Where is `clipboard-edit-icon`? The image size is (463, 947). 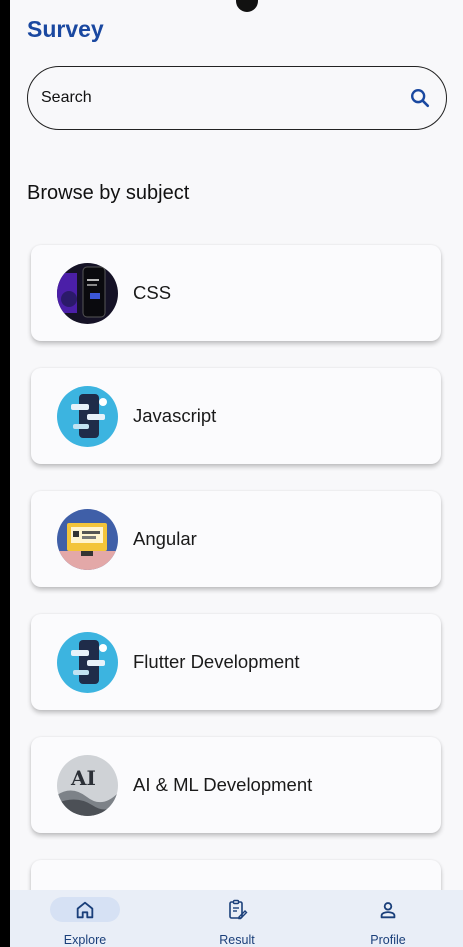
clipboard-edit-icon is located at coordinates (238, 909).